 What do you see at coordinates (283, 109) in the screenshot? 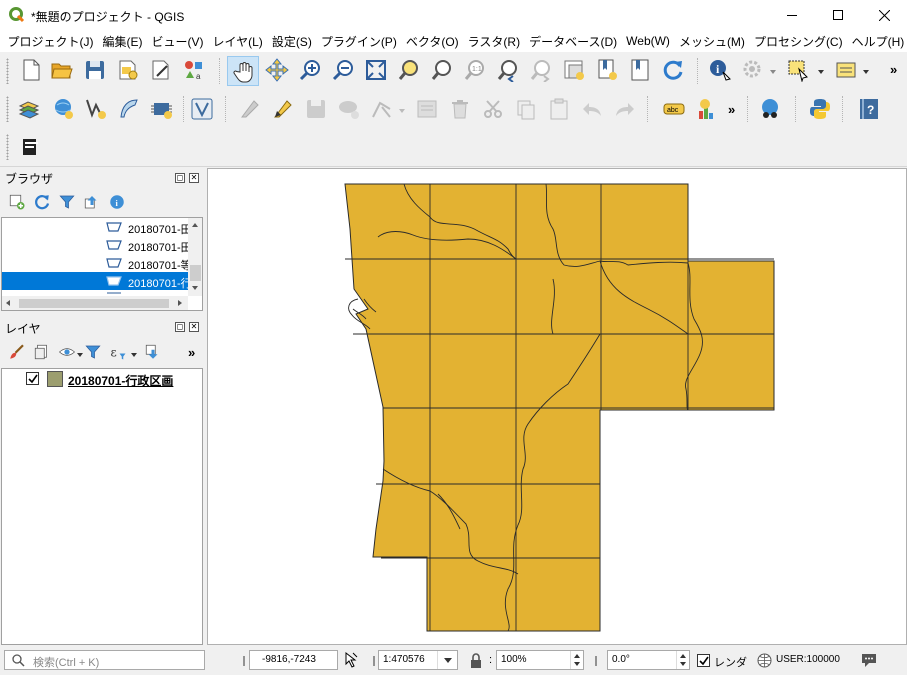
I see `toggle-editing-icon` at bounding box center [283, 109].